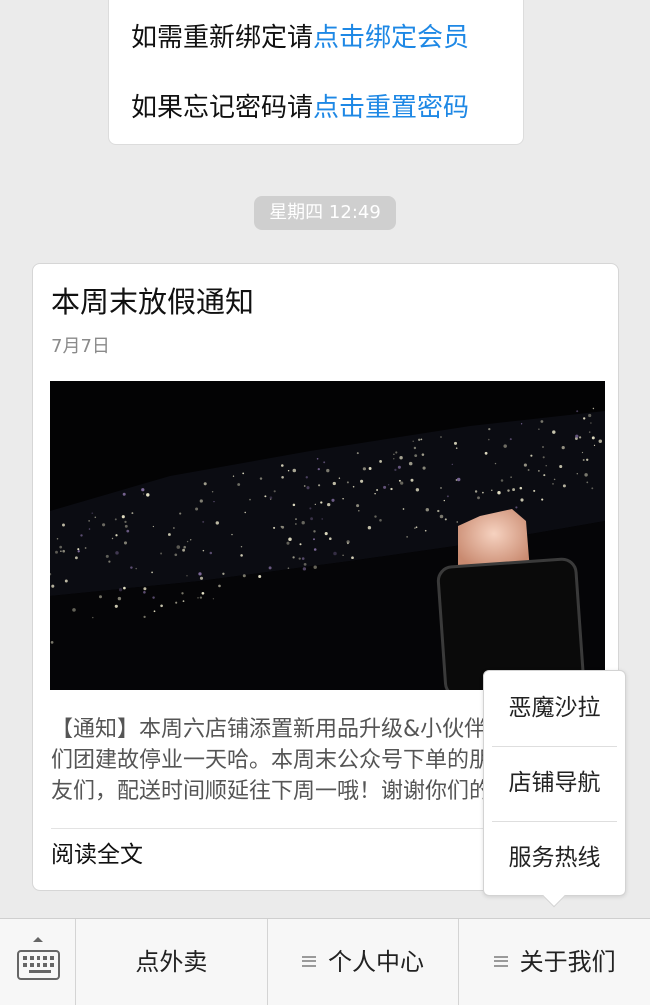 The width and height of the screenshot is (650, 1005). Describe the element at coordinates (391, 108) in the screenshot. I see `reset-password-link: 点击重置密码` at that location.